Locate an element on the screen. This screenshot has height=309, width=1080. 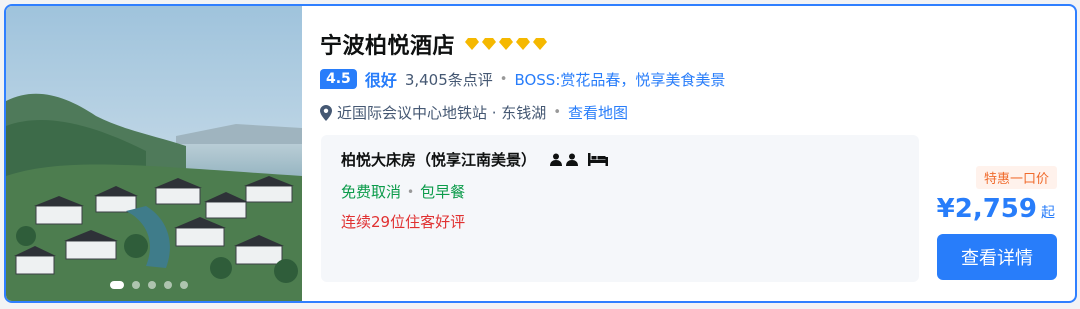
gallery-dots is located at coordinates (149, 285).